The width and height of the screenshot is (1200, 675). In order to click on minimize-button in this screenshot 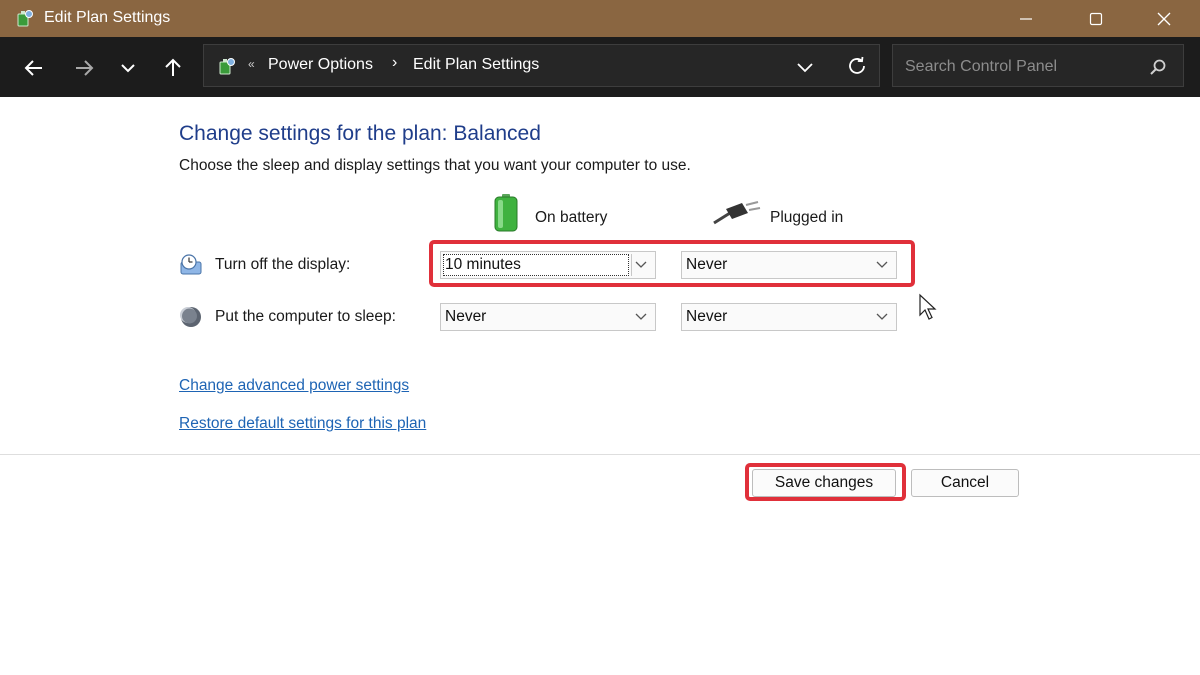, I will do `click(1026, 18)`.